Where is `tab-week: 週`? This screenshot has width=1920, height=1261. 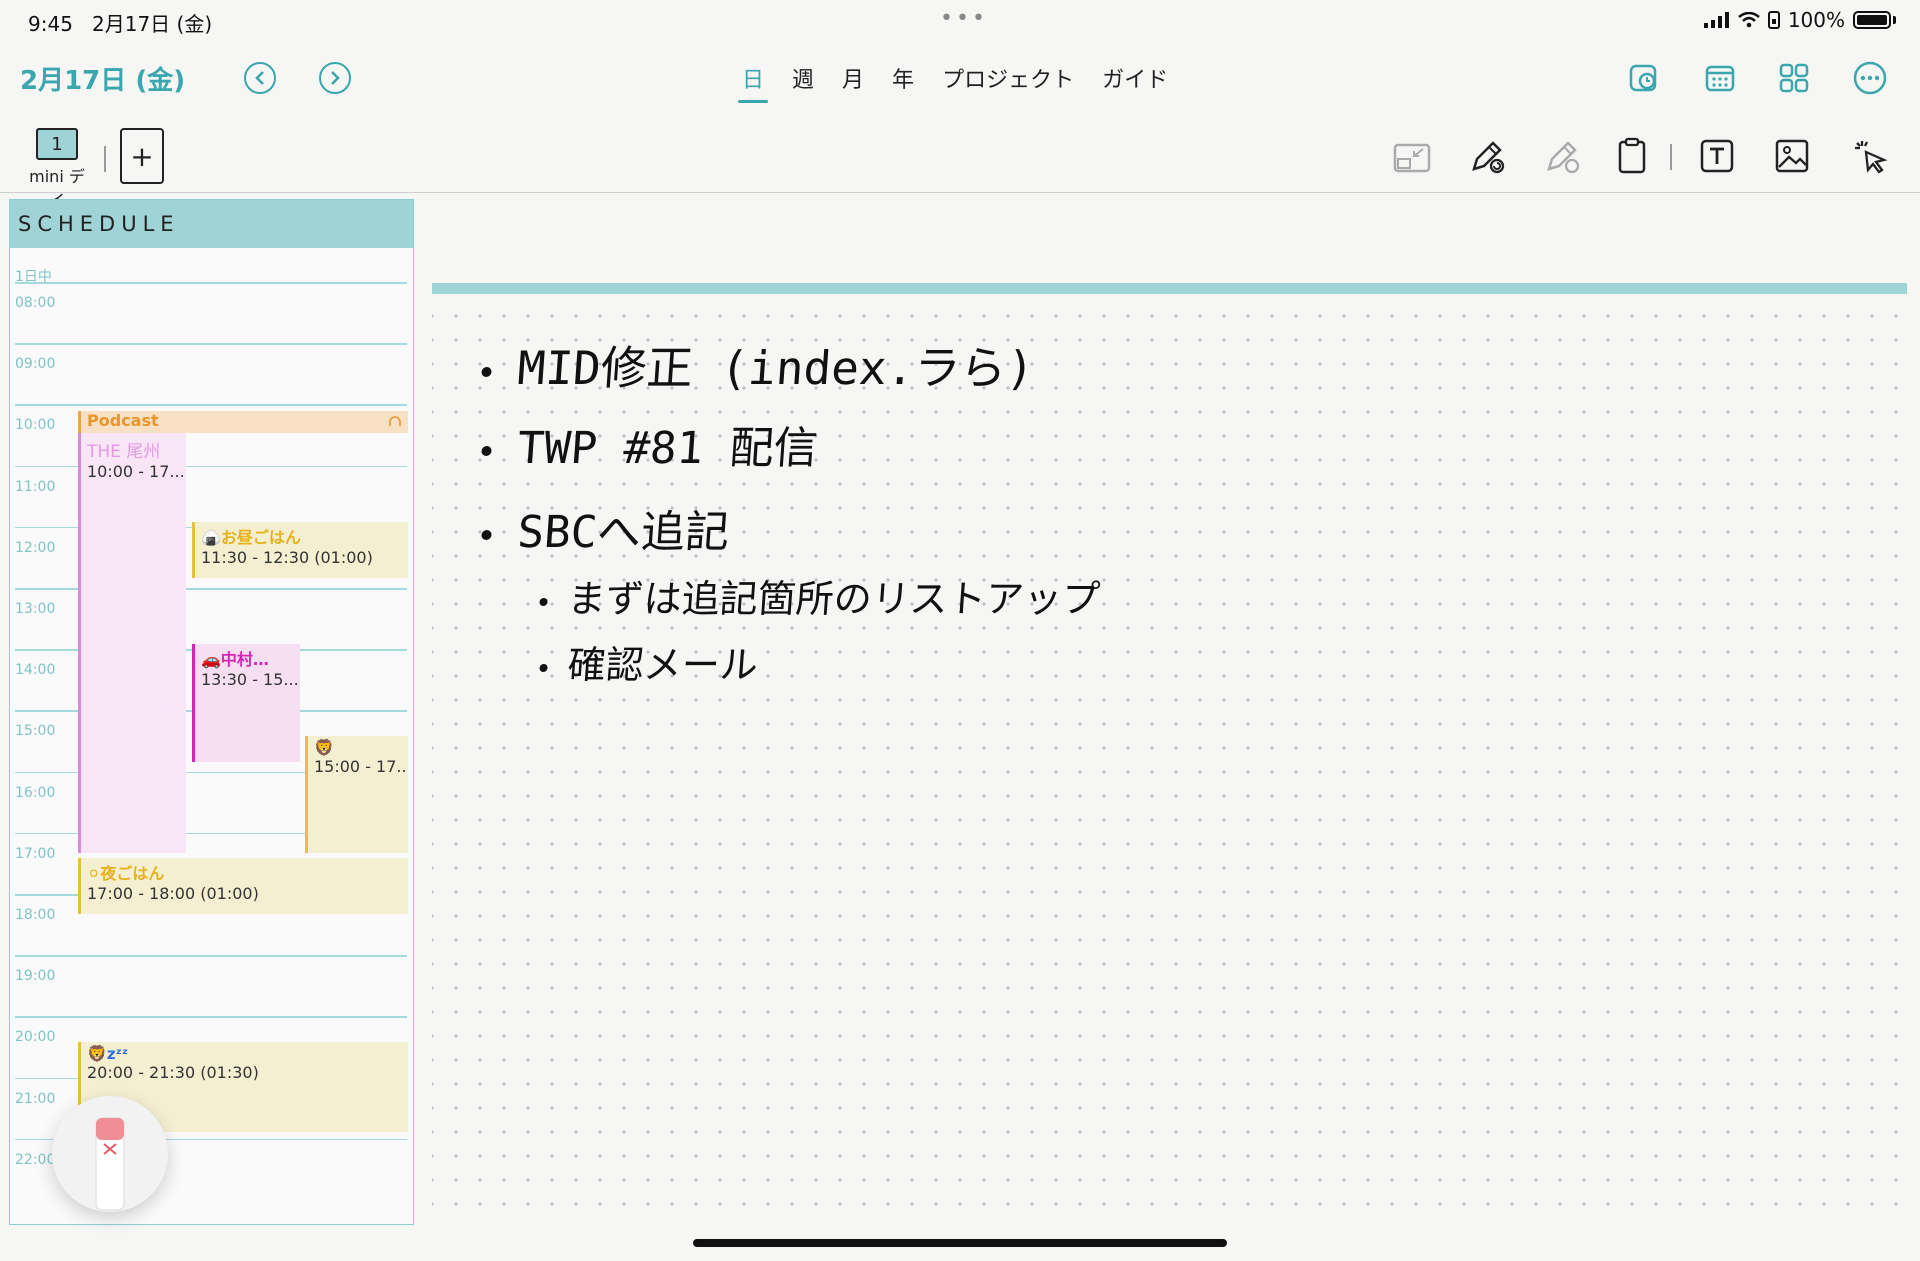 tab-week: 週 is located at coordinates (803, 78).